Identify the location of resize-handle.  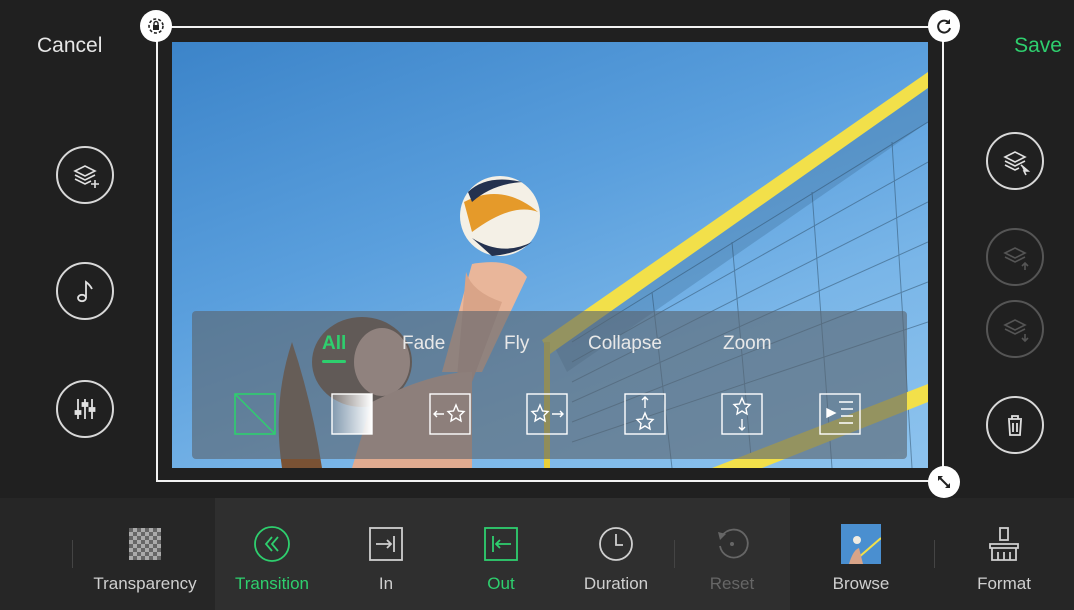
(944, 482).